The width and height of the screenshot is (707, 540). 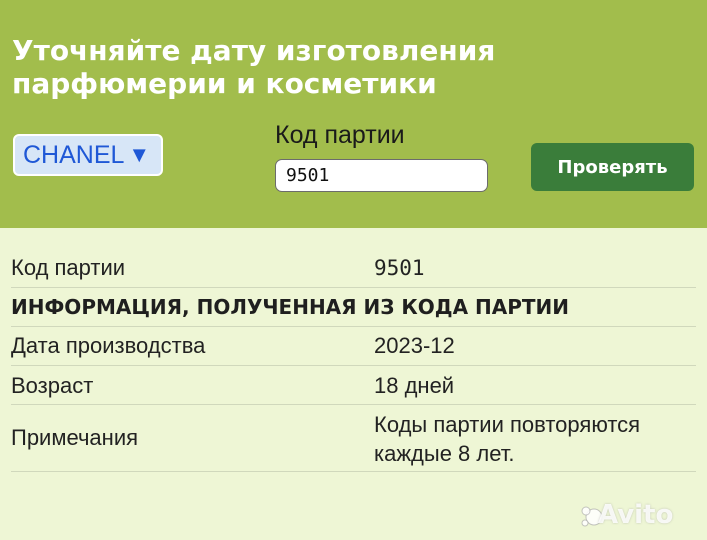 What do you see at coordinates (74, 154) in the screenshot?
I see `brand-select-value: CHANEL` at bounding box center [74, 154].